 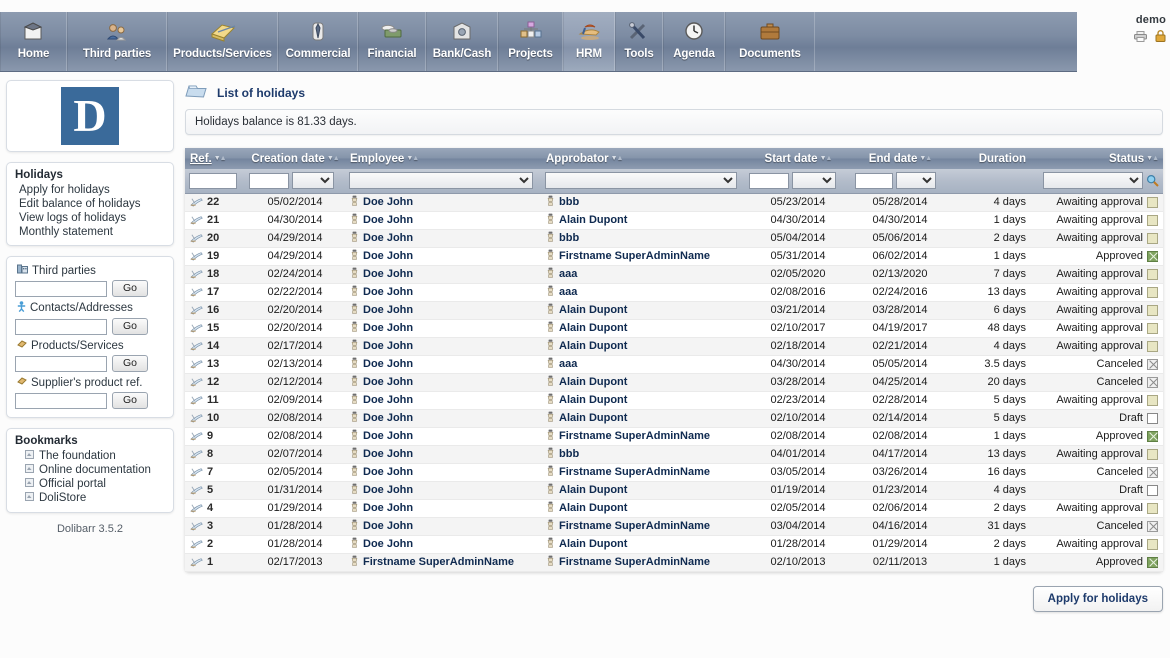 What do you see at coordinates (1097, 598) in the screenshot?
I see `apply-for-holidays-button: Apply for holidays` at bounding box center [1097, 598].